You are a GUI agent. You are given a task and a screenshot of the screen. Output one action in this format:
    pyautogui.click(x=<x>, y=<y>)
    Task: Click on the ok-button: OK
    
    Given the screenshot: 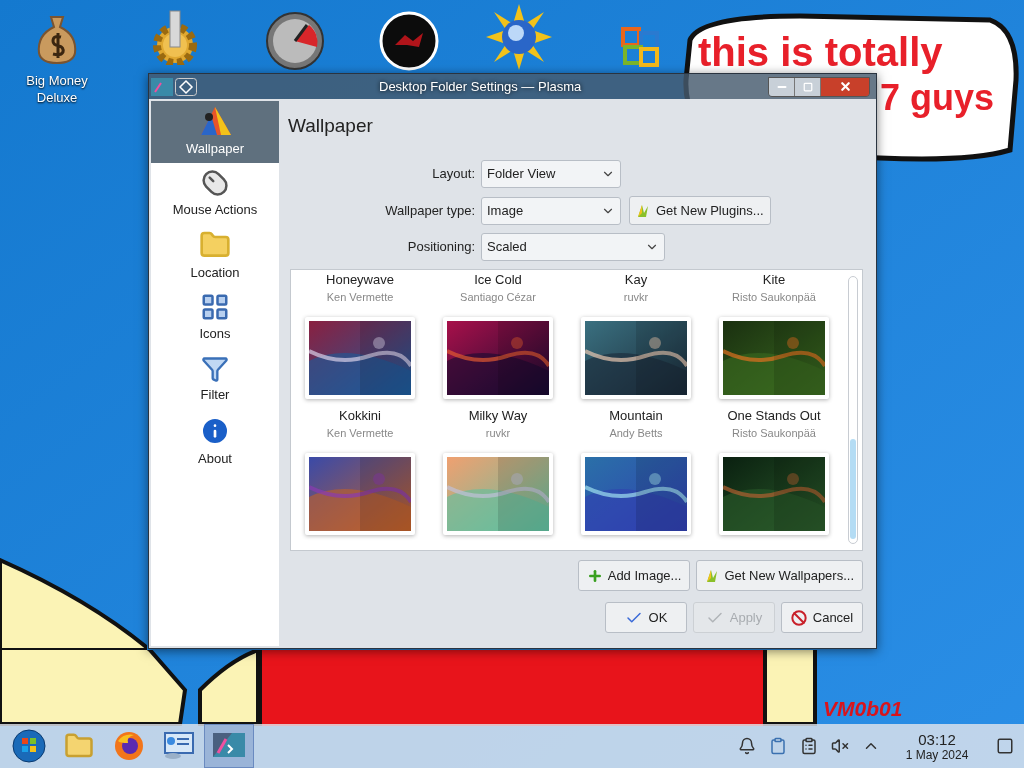 What is the action you would take?
    pyautogui.click(x=646, y=617)
    